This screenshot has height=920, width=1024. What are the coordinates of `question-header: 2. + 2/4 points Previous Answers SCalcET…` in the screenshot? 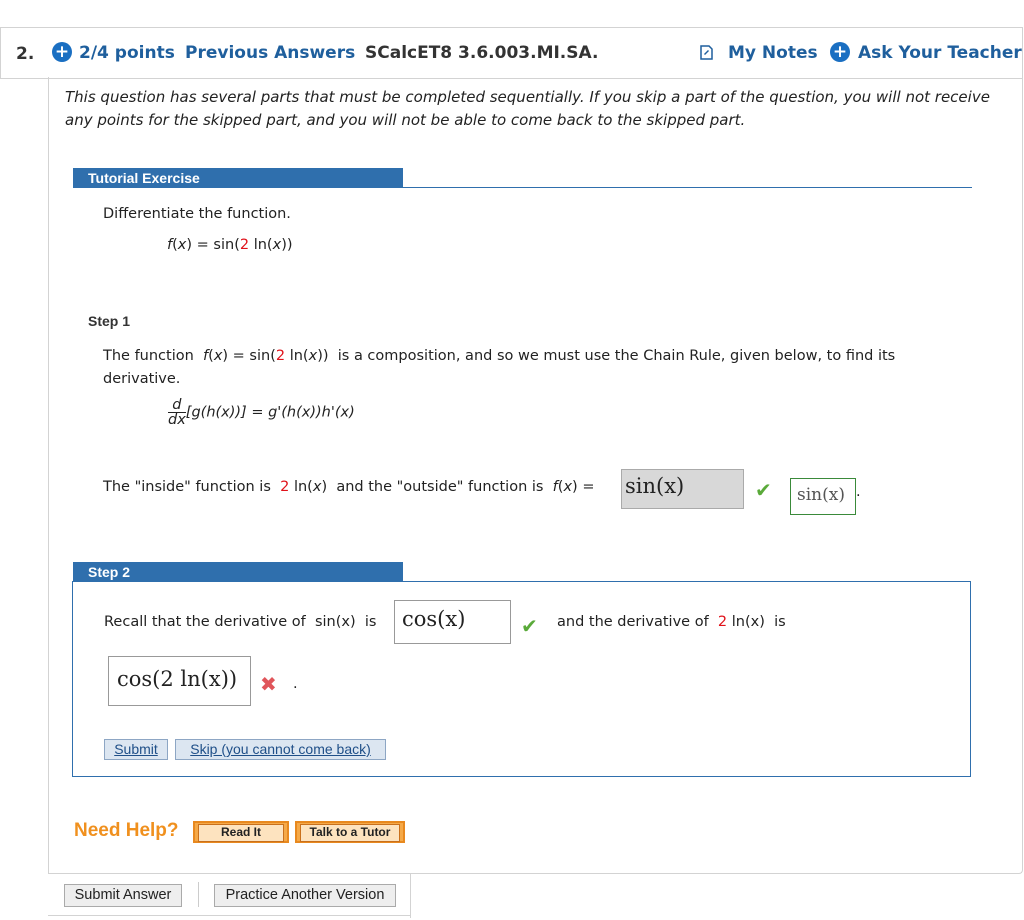 It's located at (511, 53).